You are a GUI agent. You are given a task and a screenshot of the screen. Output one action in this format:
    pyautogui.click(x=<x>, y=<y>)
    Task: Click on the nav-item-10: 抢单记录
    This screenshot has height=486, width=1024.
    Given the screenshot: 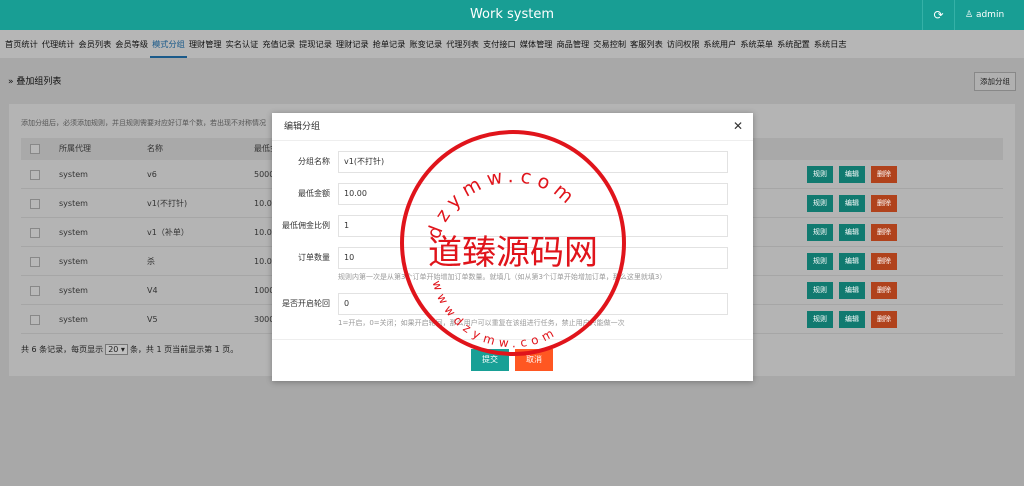 What is the action you would take?
    pyautogui.click(x=389, y=44)
    